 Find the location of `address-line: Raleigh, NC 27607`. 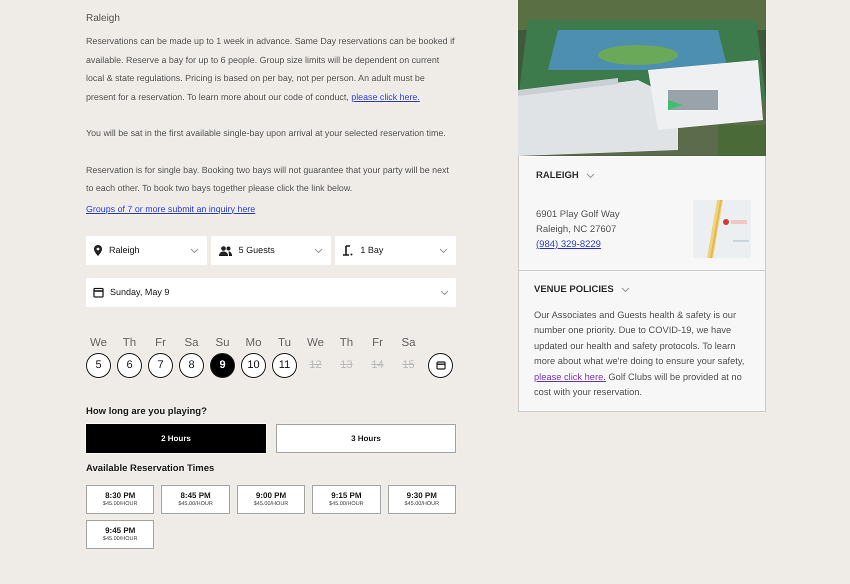

address-line: Raleigh, NC 27607 is located at coordinates (577, 229).